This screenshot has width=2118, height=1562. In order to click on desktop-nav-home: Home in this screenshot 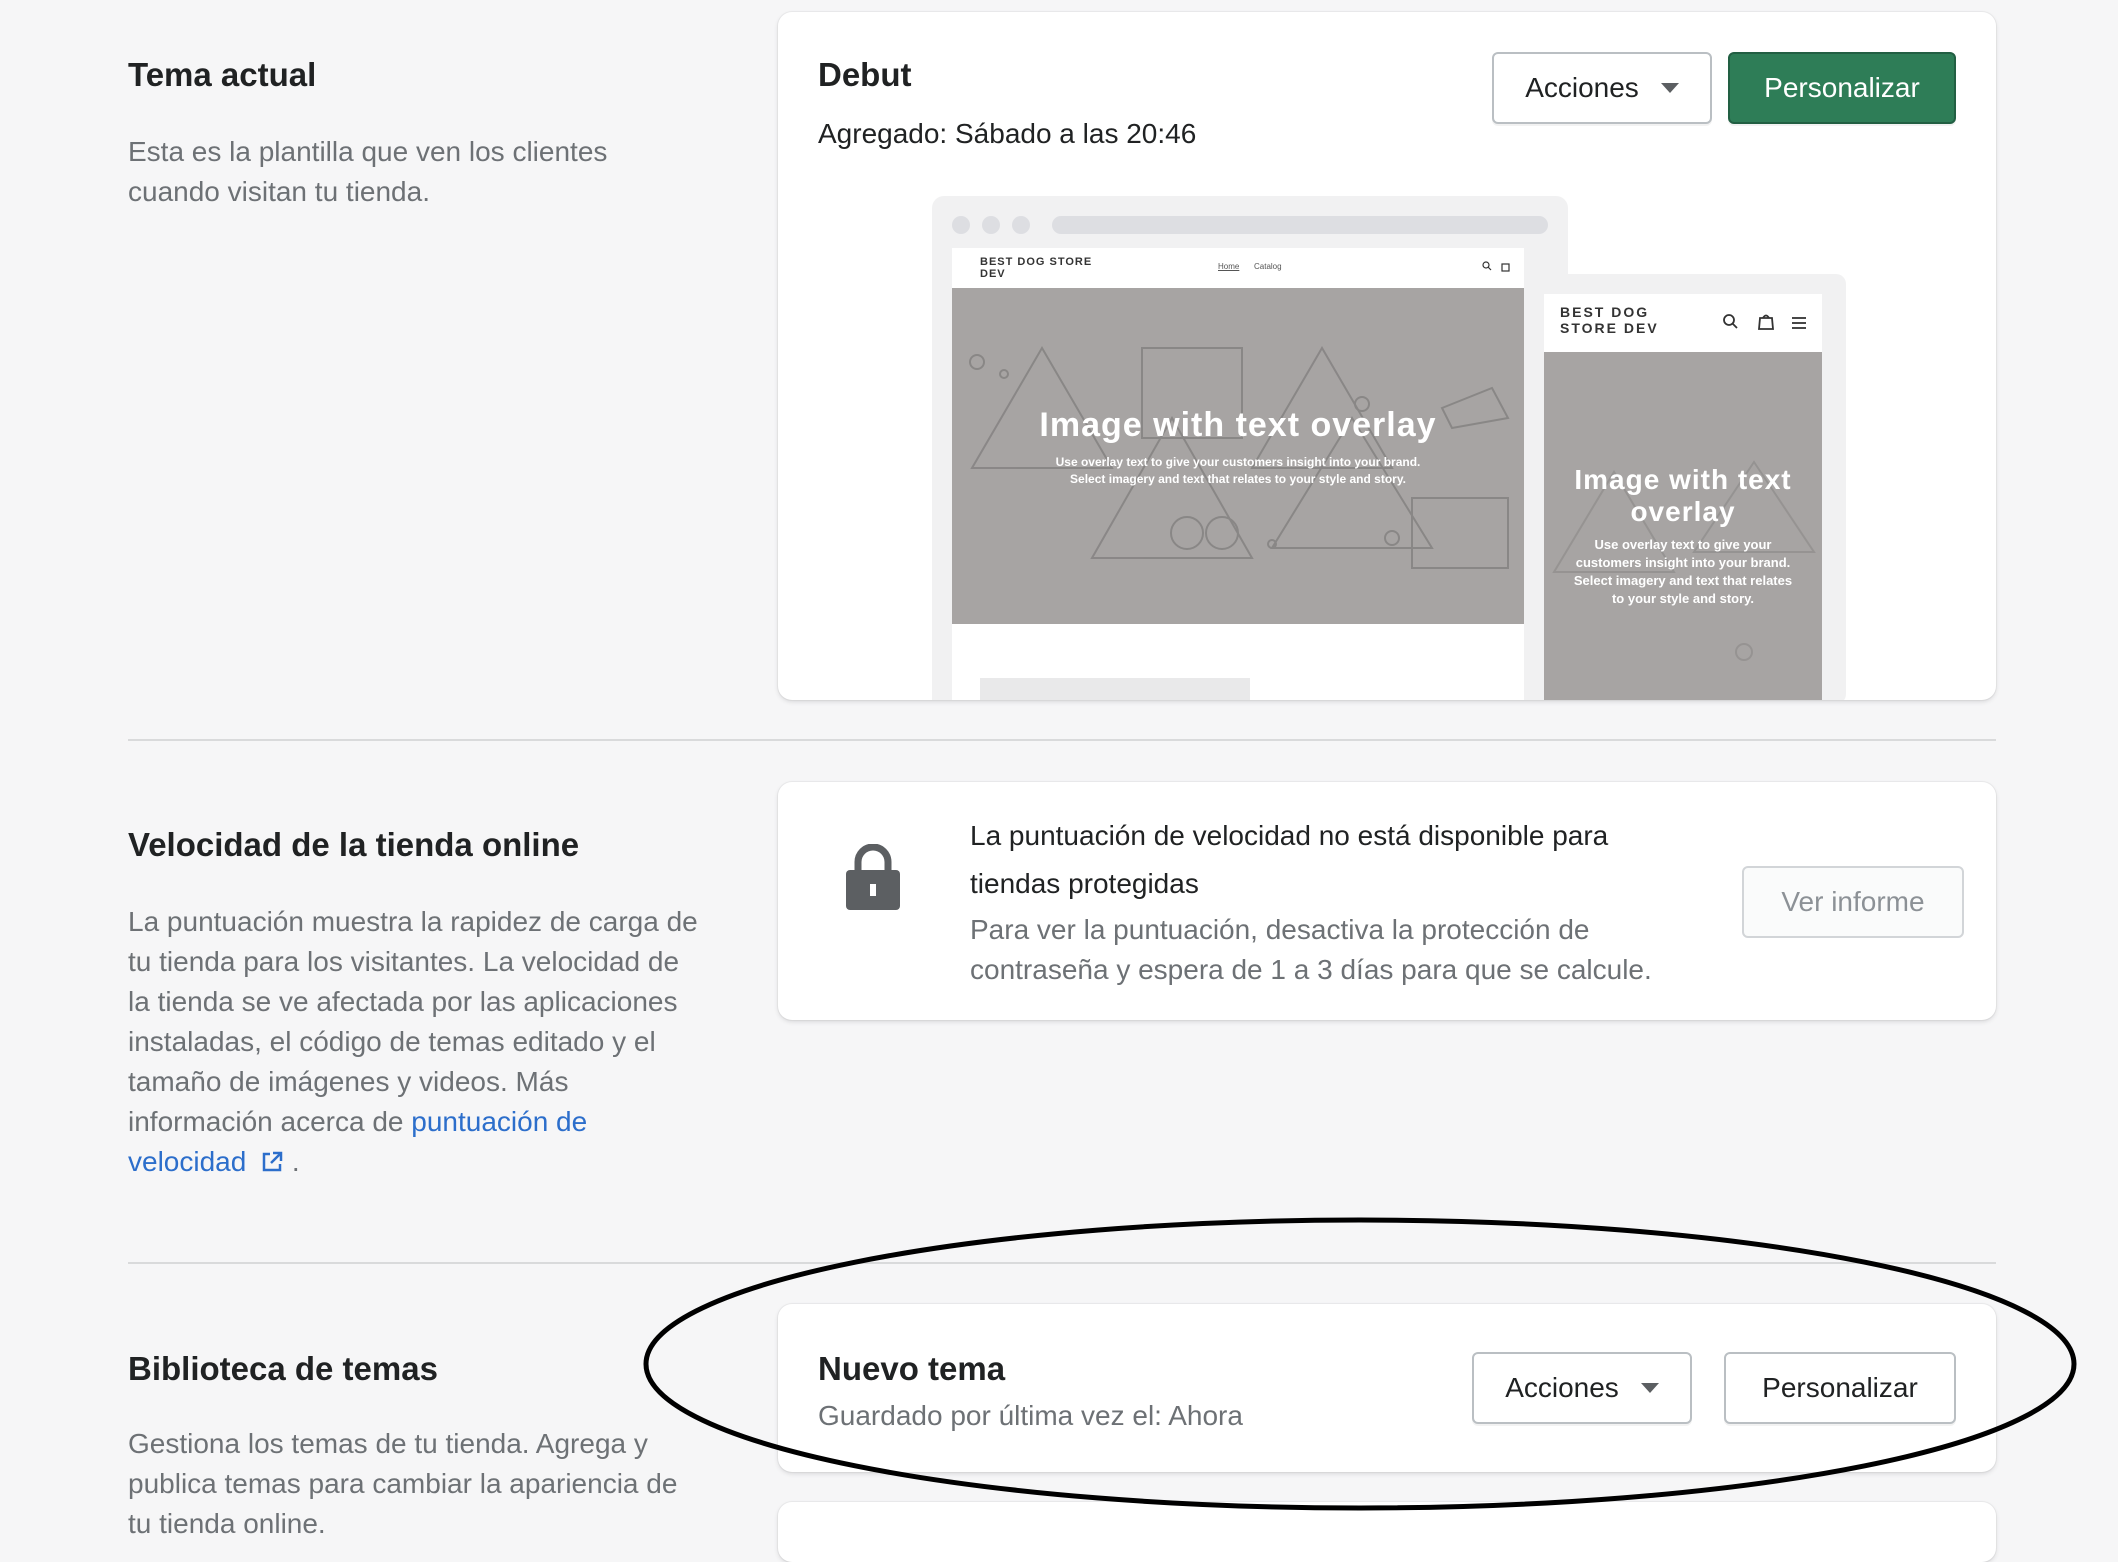, I will do `click(1229, 266)`.